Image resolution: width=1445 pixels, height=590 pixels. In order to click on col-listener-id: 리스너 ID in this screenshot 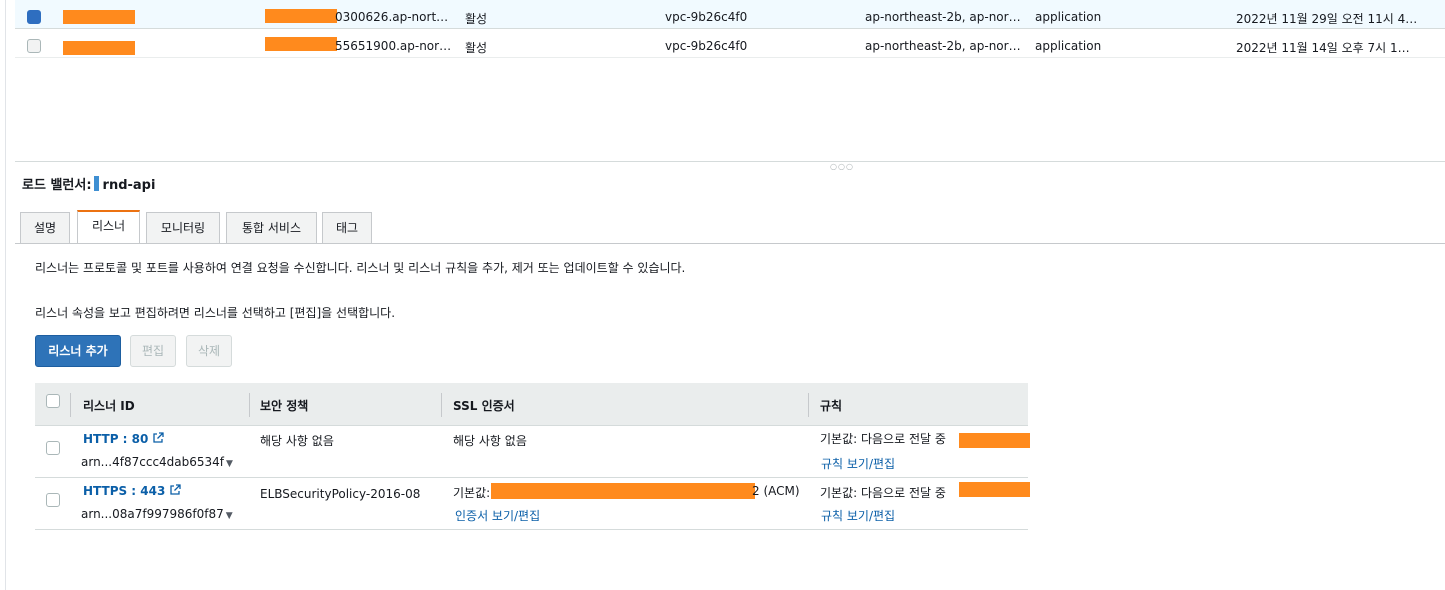, I will do `click(109, 405)`.